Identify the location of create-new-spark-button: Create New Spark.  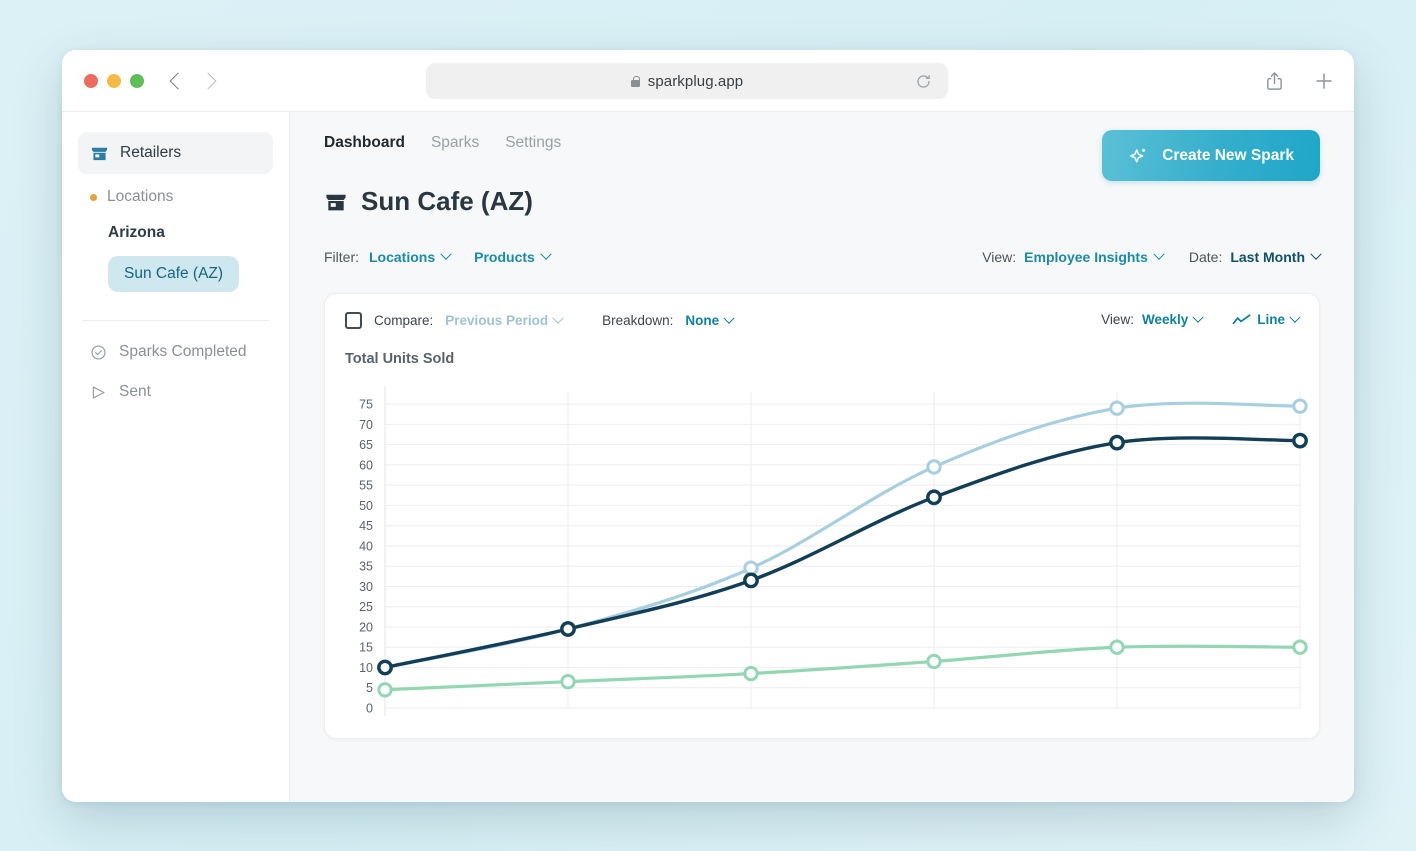
(1211, 155).